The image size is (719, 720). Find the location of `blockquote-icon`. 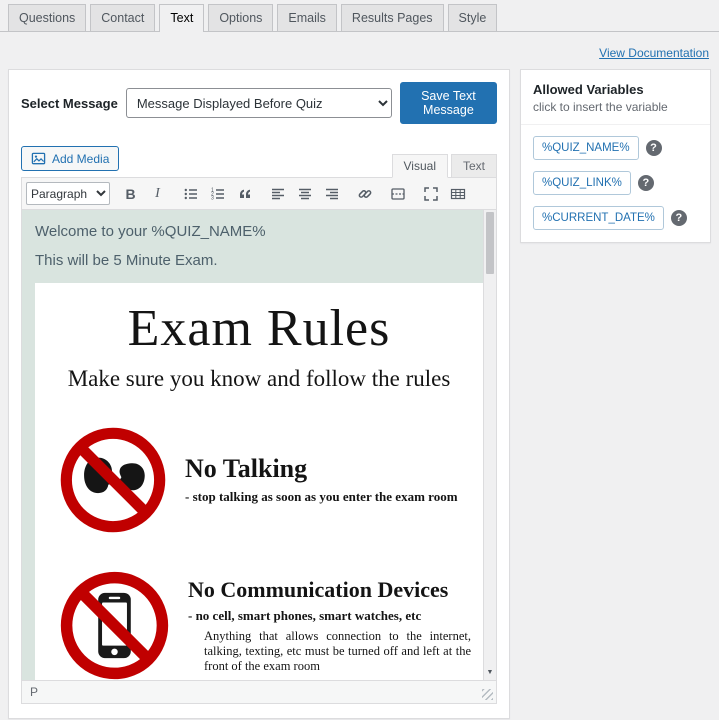

blockquote-icon is located at coordinates (244, 193).